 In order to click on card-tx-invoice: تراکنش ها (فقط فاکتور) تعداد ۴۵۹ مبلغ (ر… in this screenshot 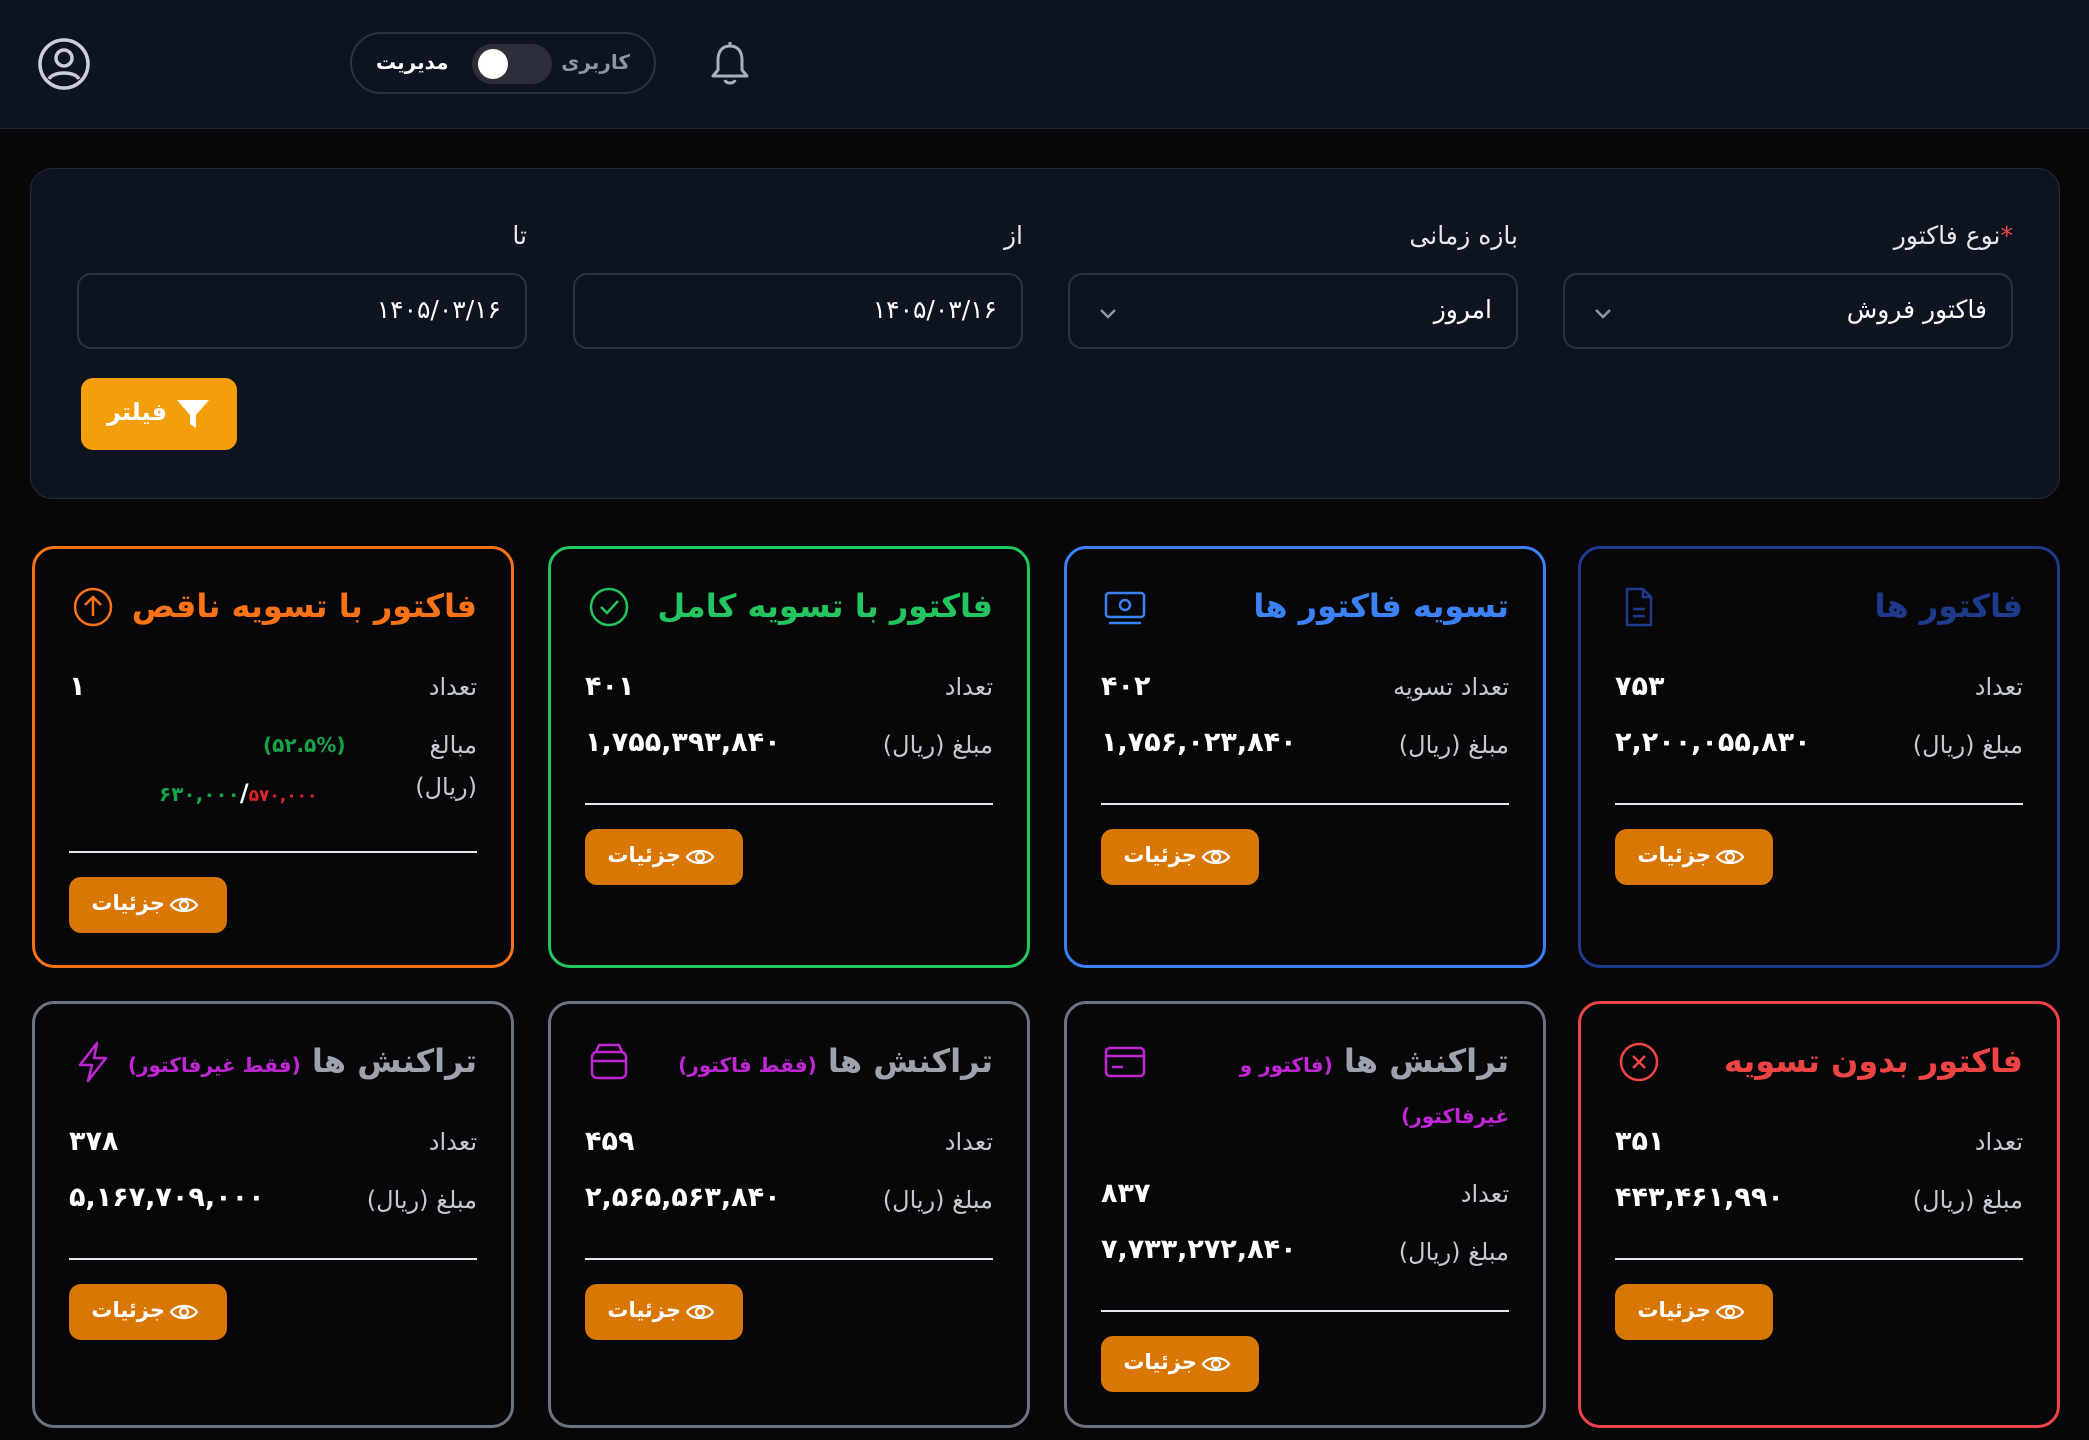, I will do `click(789, 1214)`.